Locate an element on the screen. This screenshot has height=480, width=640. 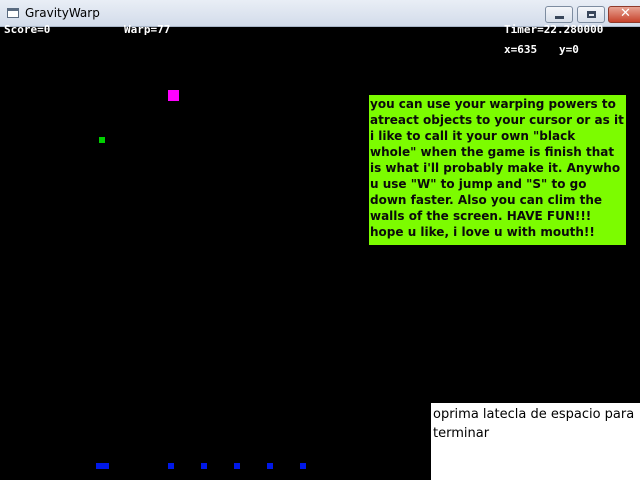
score-readout: Score=0 is located at coordinates (27, 29).